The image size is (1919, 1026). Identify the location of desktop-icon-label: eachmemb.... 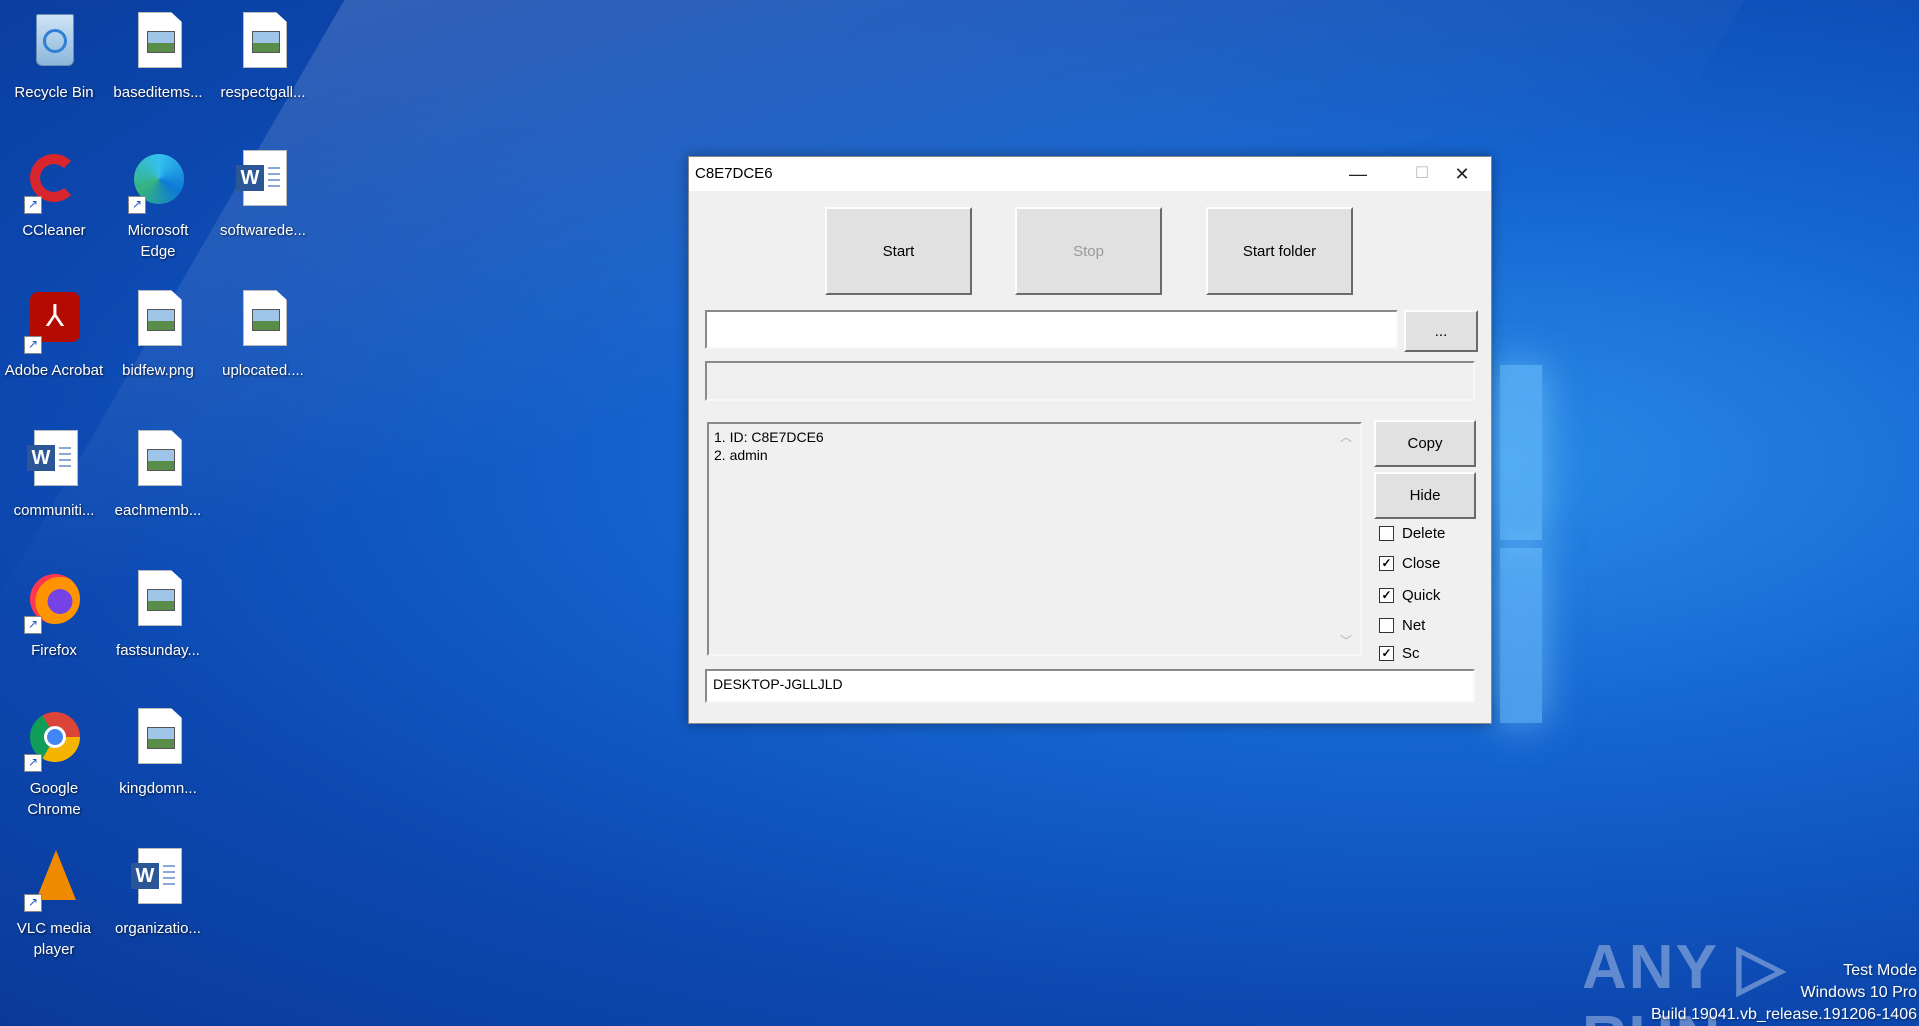
(158, 510).